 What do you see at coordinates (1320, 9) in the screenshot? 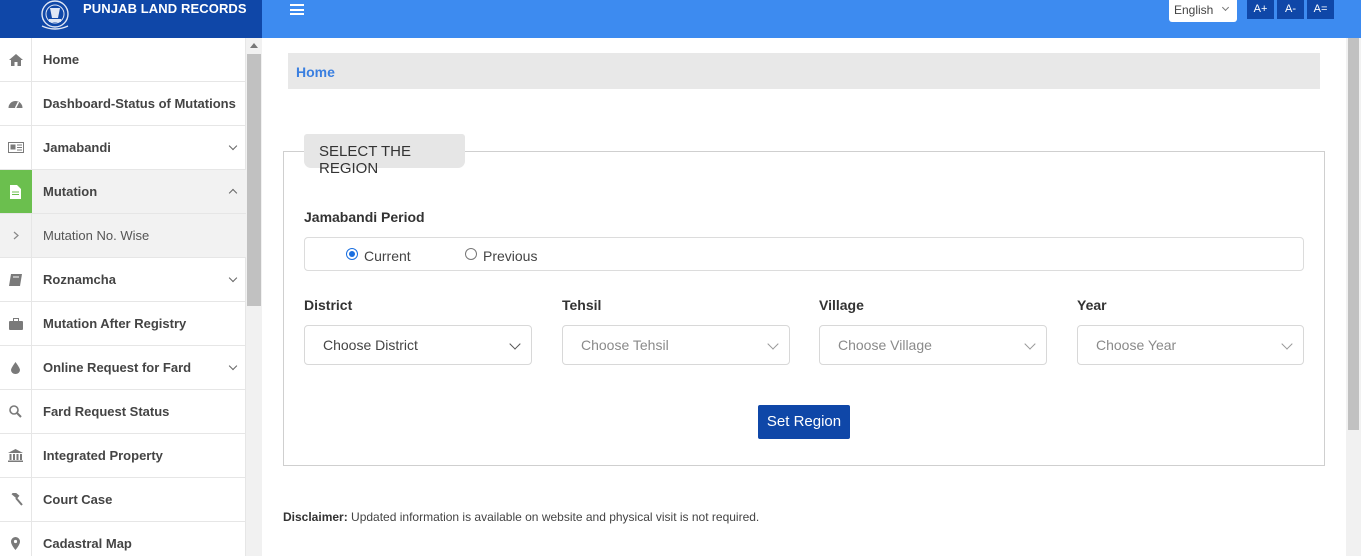
I see `font-reset-button: A=` at bounding box center [1320, 9].